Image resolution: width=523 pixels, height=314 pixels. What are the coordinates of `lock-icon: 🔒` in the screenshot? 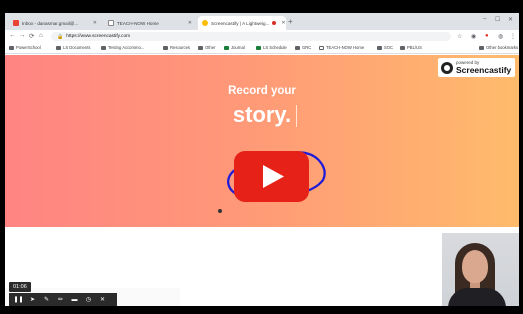 It's located at (60, 36).